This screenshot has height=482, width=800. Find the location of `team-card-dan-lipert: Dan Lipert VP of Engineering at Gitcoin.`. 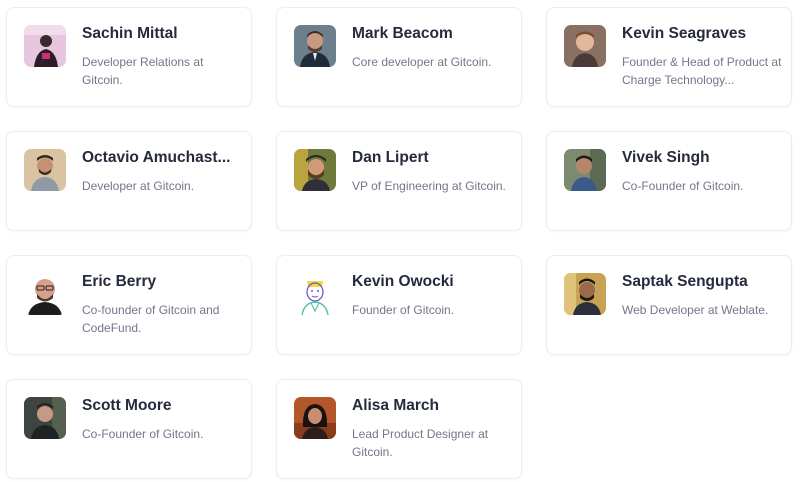

team-card-dan-lipert: Dan Lipert VP of Engineering at Gitcoin. is located at coordinates (399, 181).